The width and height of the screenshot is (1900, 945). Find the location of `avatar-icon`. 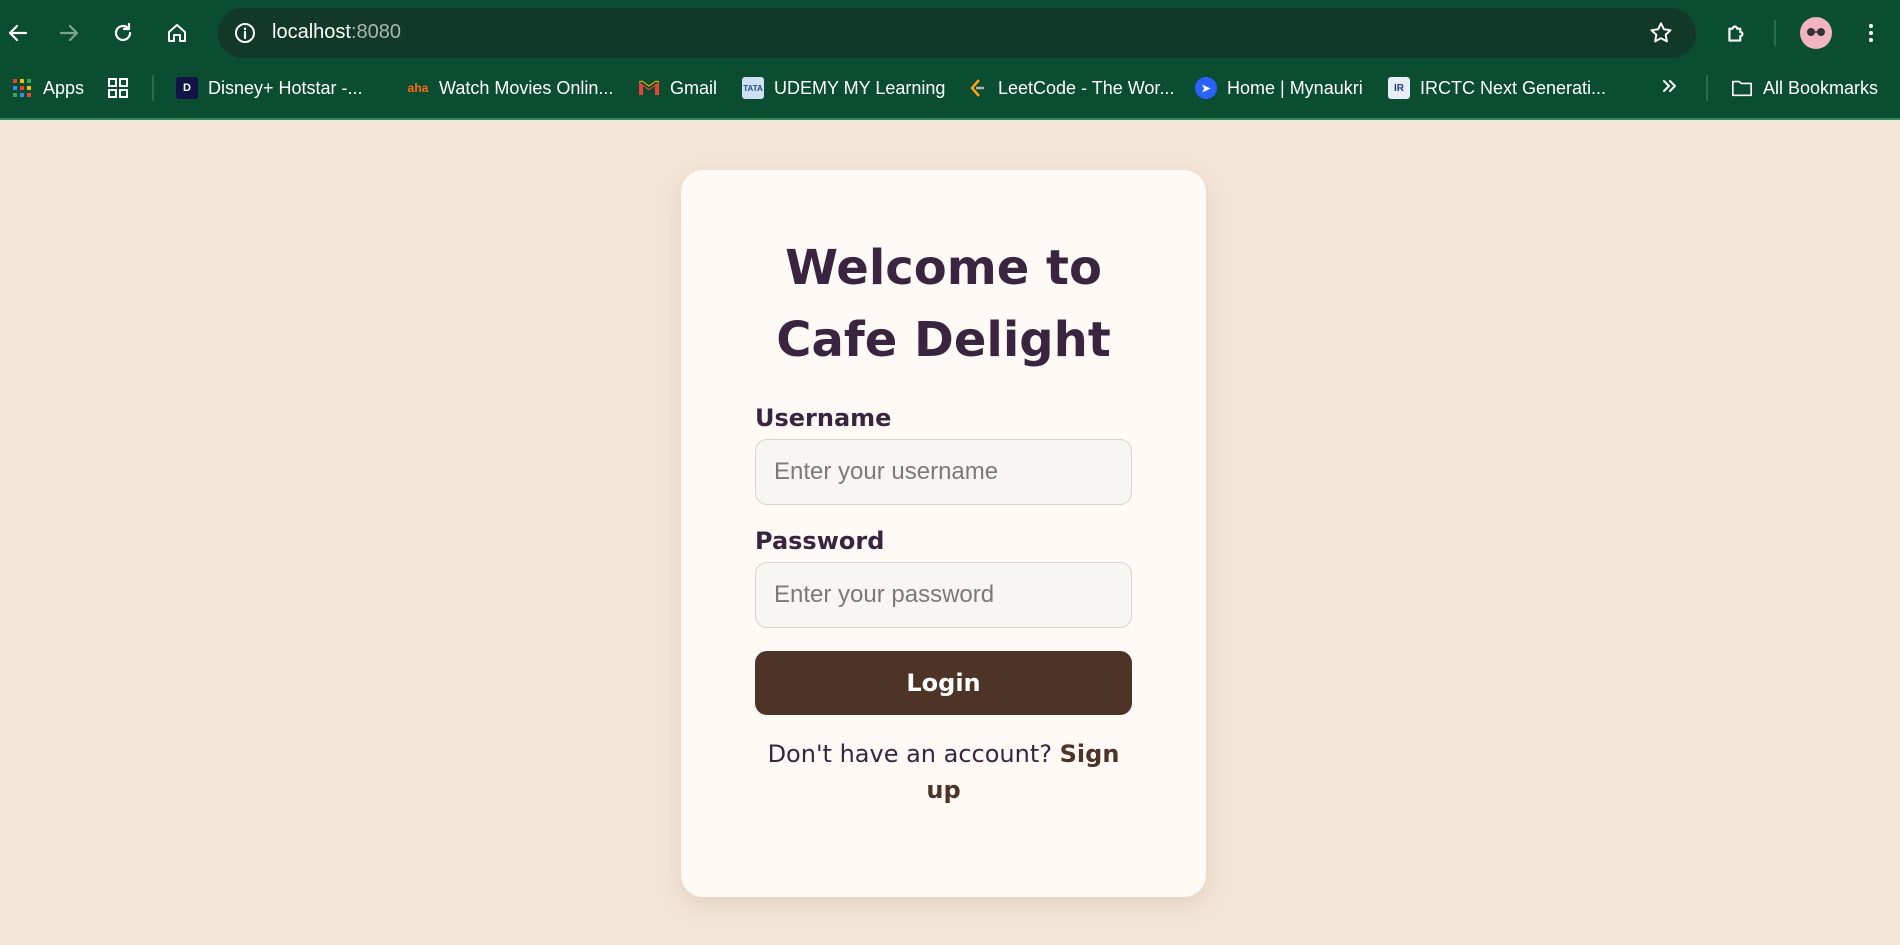

avatar-icon is located at coordinates (1816, 32).